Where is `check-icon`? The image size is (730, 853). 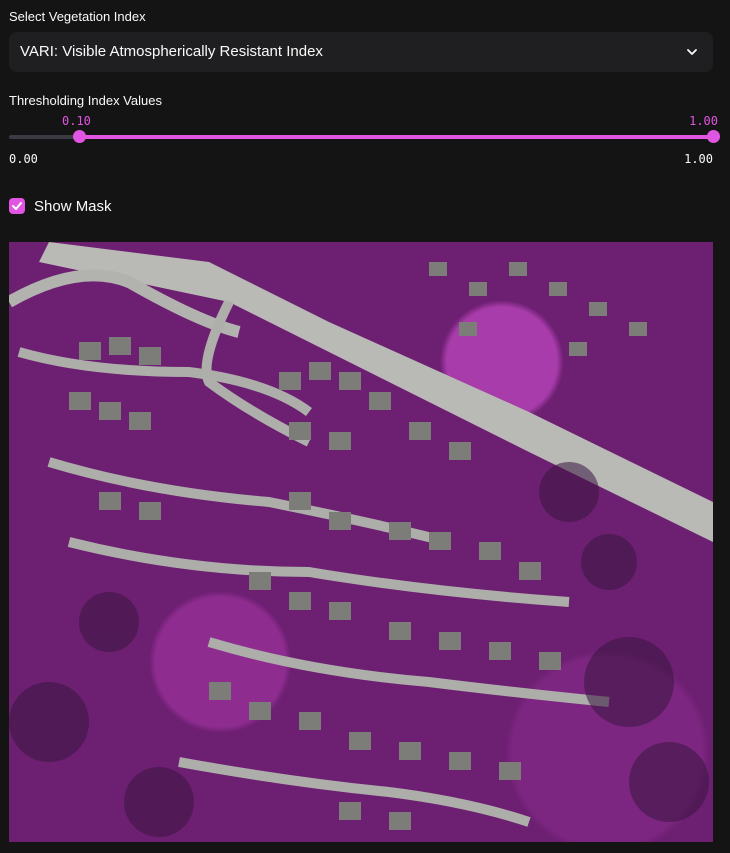
check-icon is located at coordinates (17, 206).